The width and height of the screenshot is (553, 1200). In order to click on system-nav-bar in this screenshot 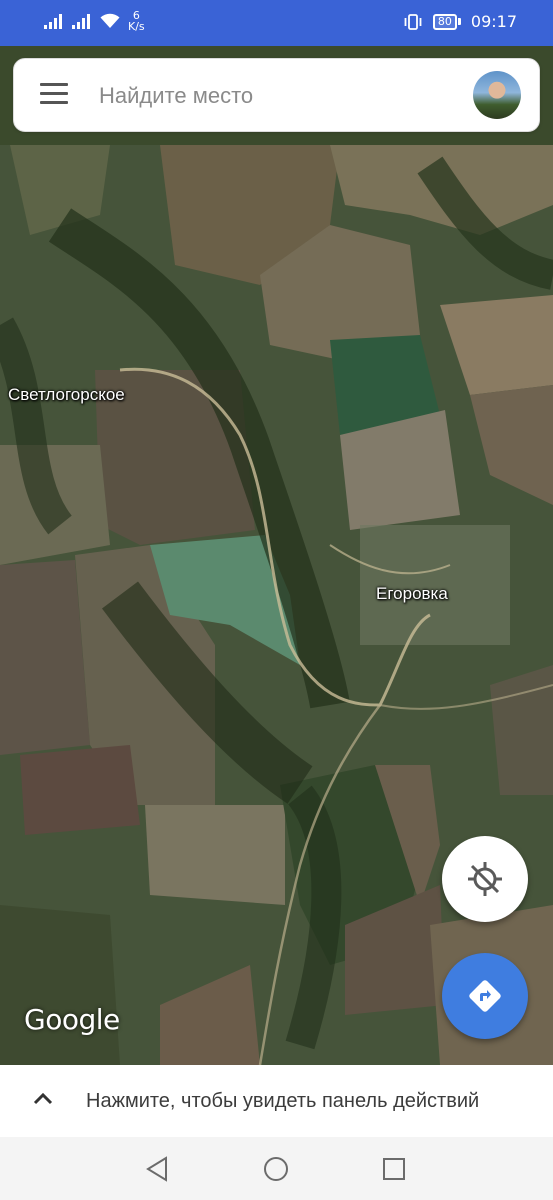, I will do `click(276, 1168)`.